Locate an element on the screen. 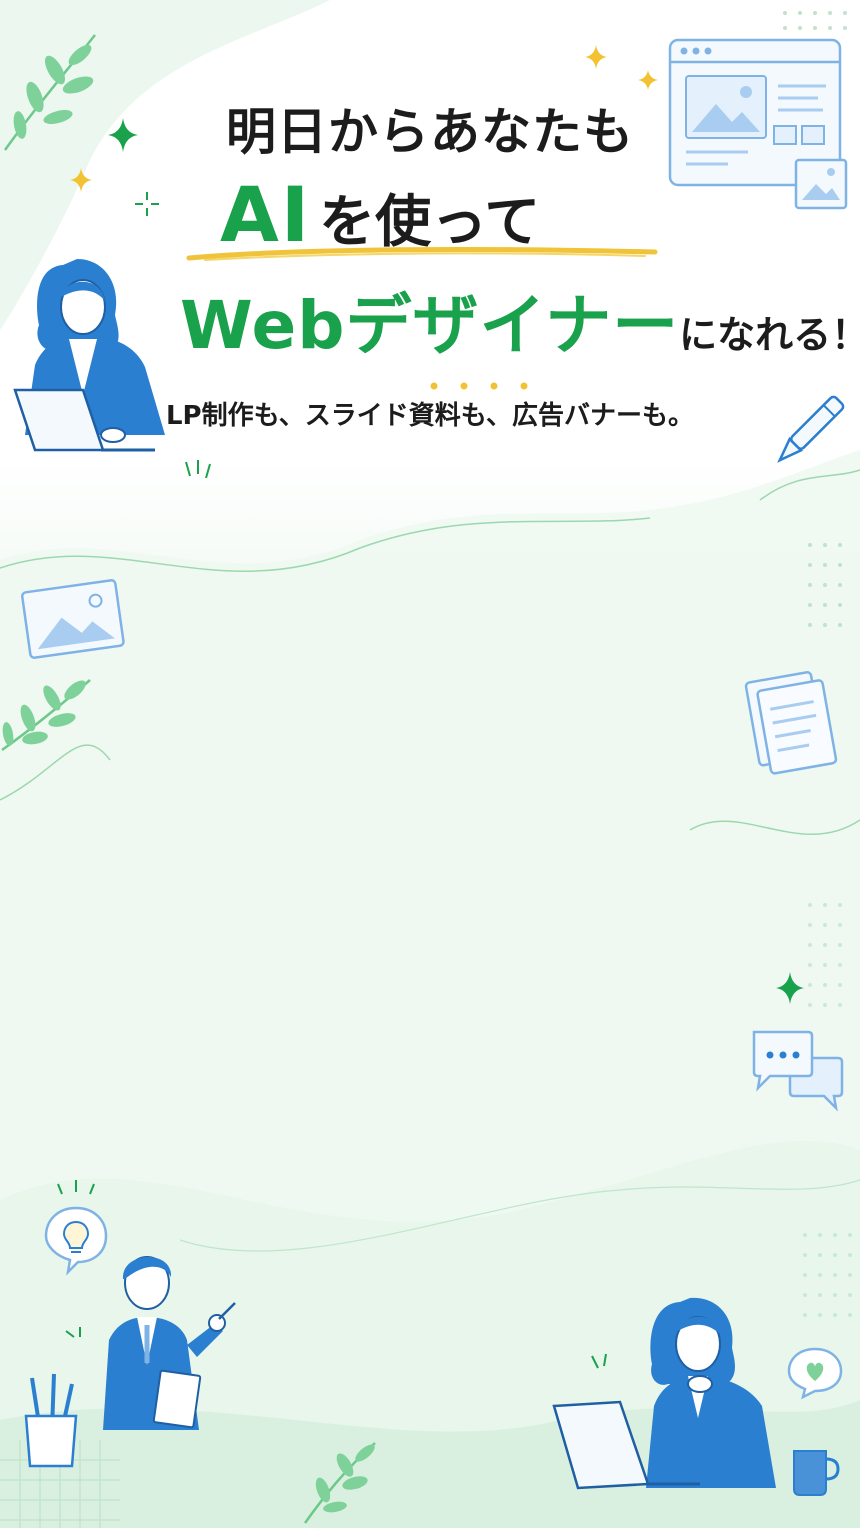 This screenshot has width=860, height=1528. mug-icon is located at coordinates (816, 1473).